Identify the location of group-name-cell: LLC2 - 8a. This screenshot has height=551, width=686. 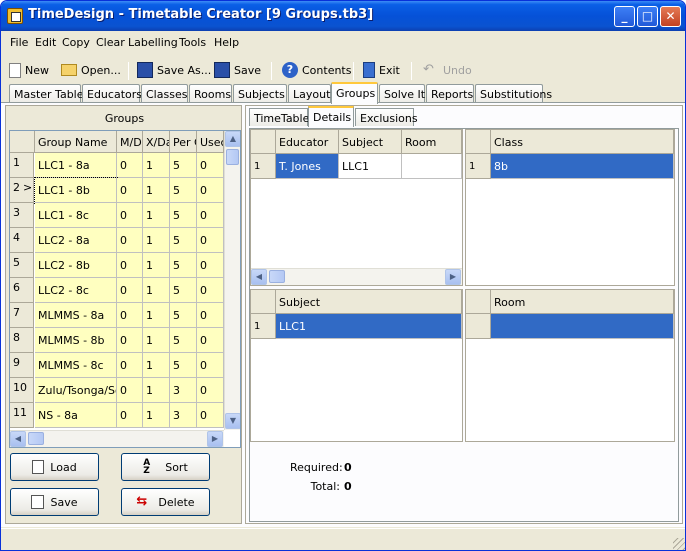
(76, 240).